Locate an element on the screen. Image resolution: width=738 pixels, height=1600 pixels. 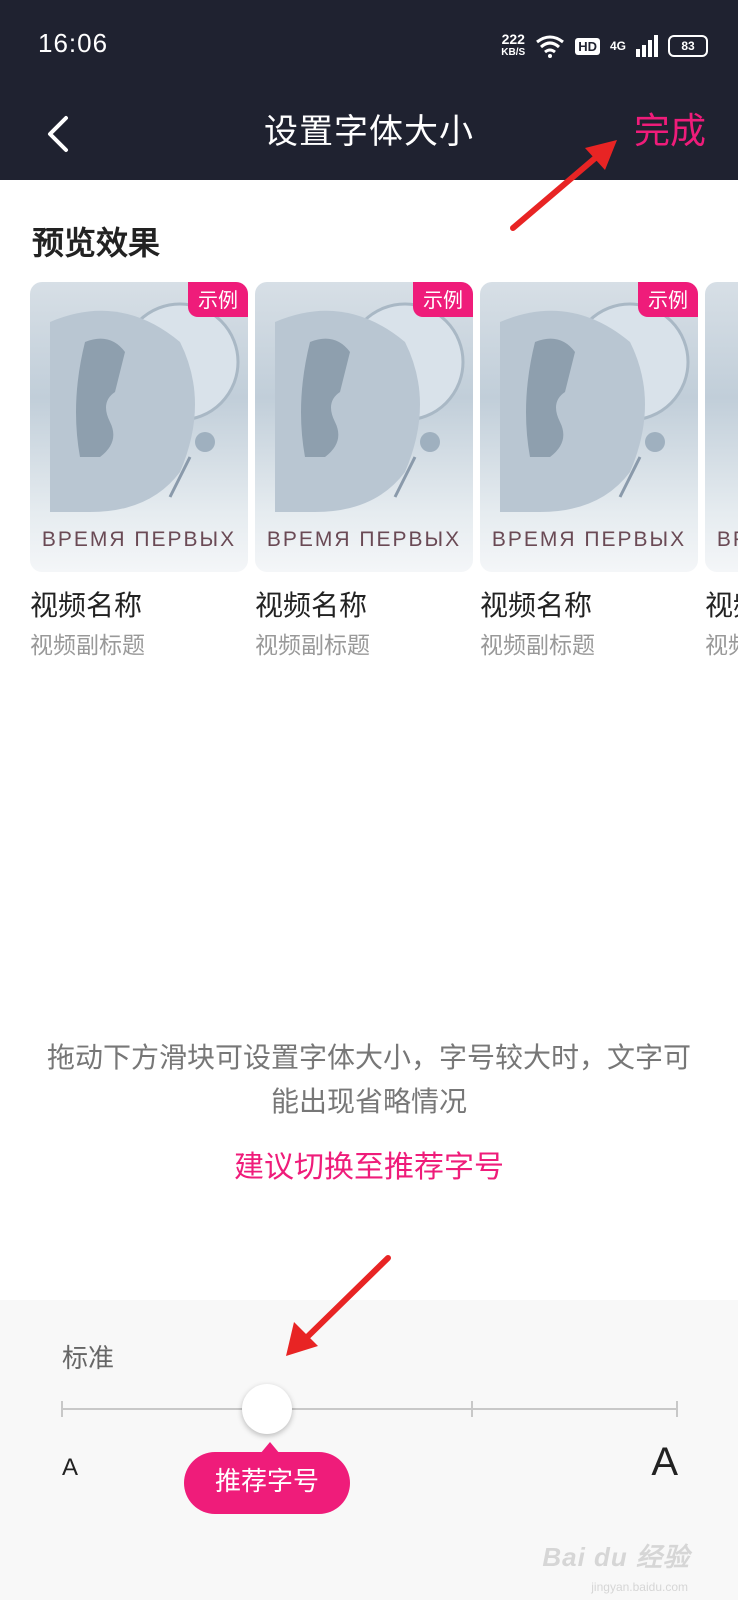
network-speed: 222 KB/S is located at coordinates (513, 45).